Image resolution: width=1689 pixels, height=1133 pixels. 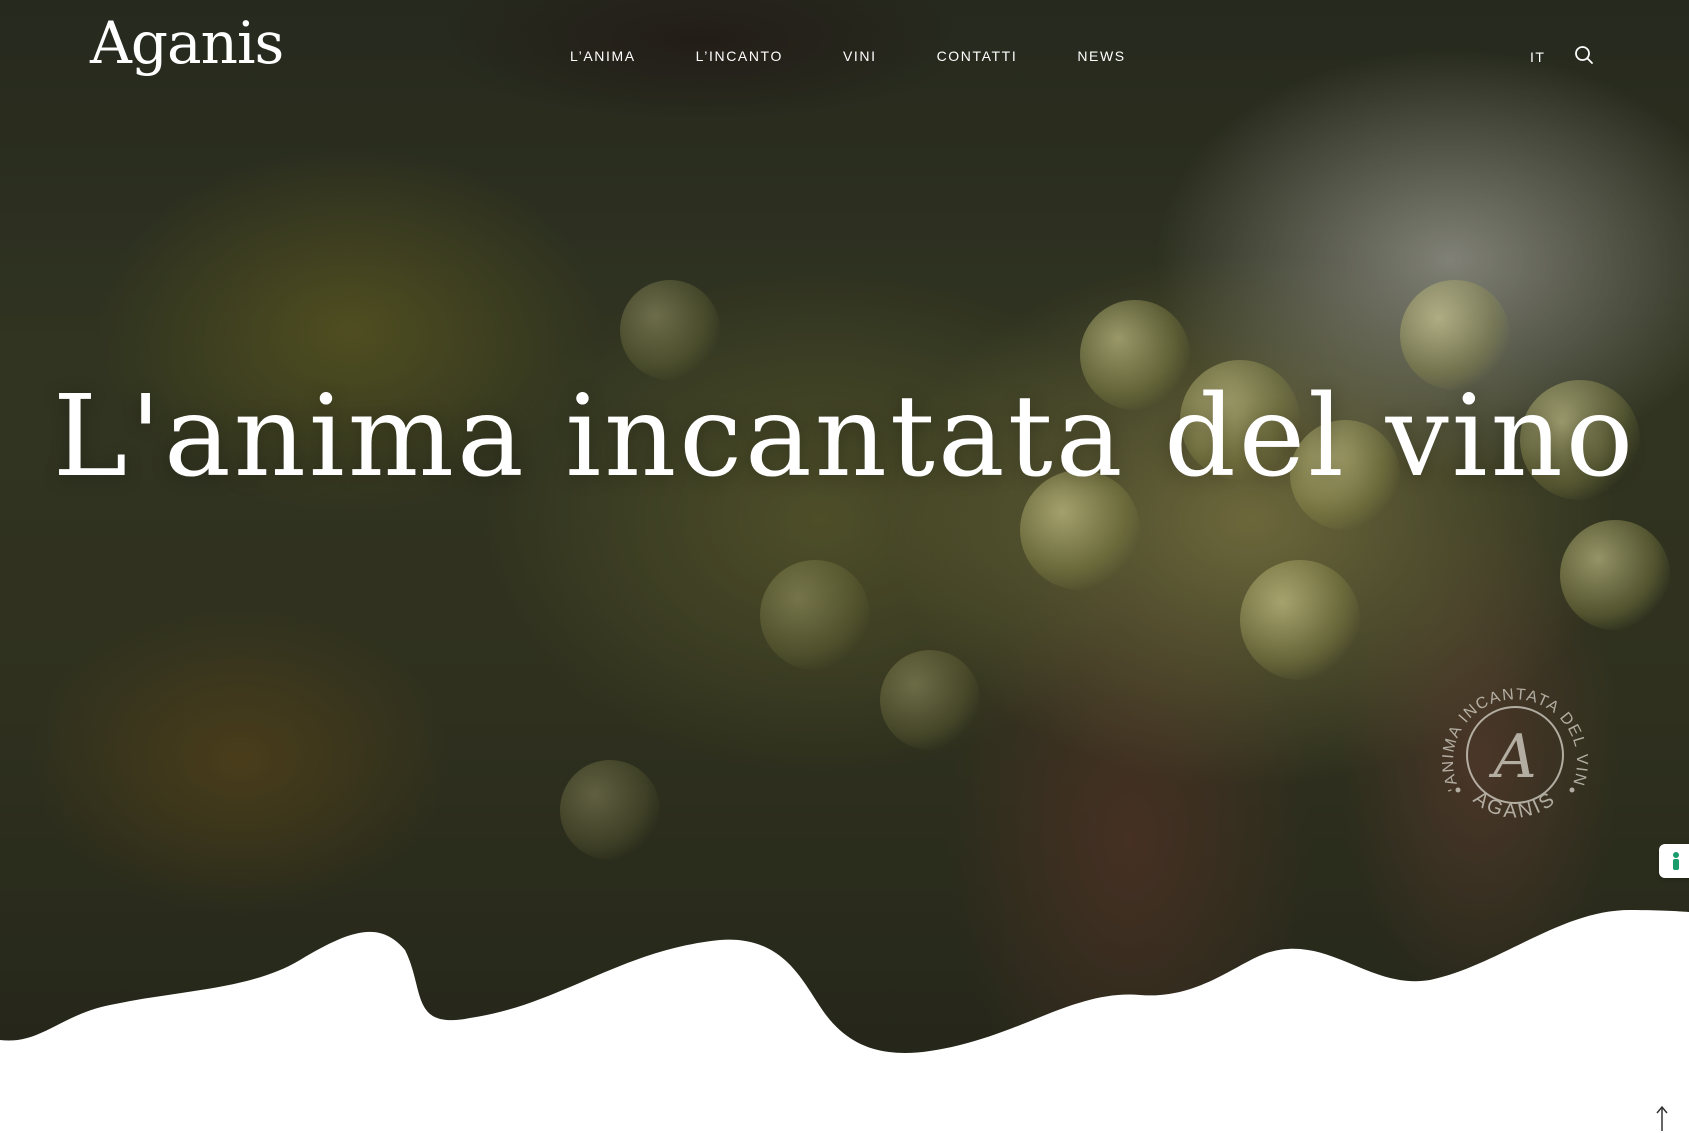 What do you see at coordinates (977, 56) in the screenshot?
I see `nav-item-contatti: CONTATTI` at bounding box center [977, 56].